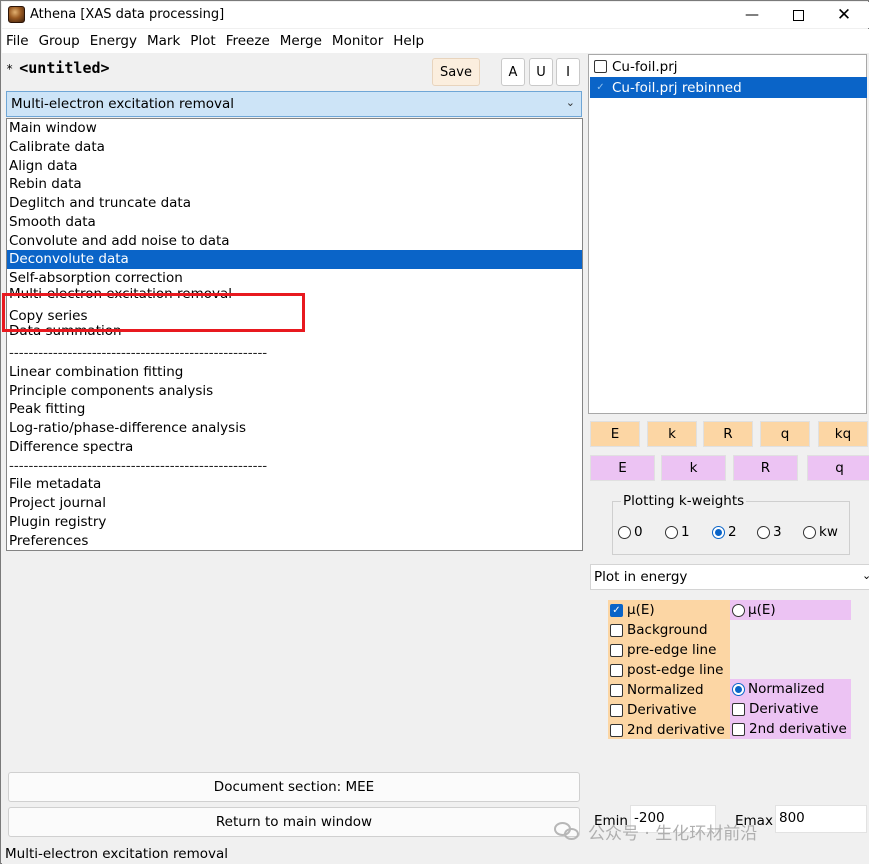 The height and width of the screenshot is (864, 869). What do you see at coordinates (672, 434) in the screenshot?
I see `plot-current-k-button: k` at bounding box center [672, 434].